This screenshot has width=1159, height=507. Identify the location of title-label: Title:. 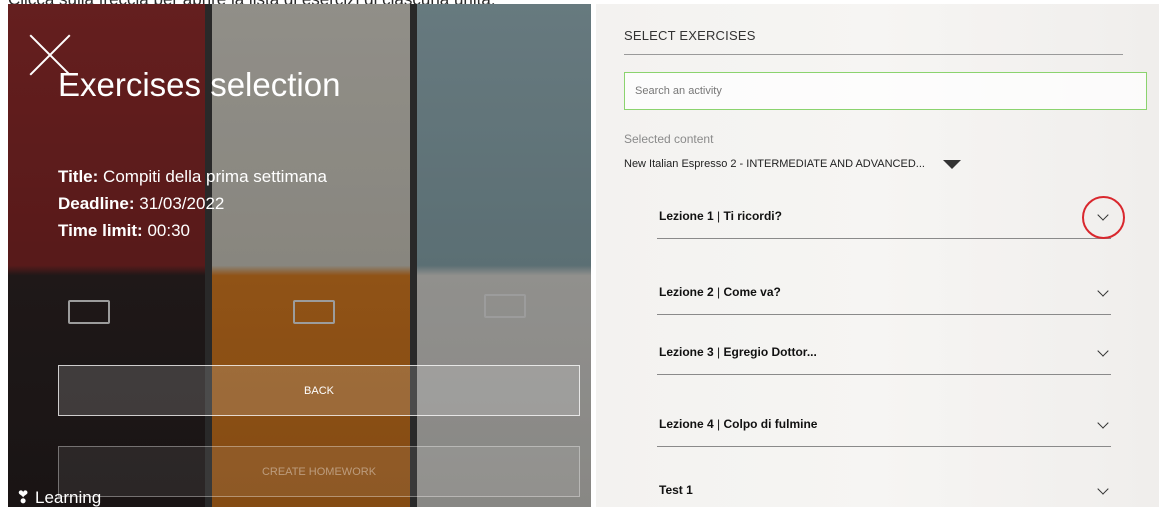
(78, 176).